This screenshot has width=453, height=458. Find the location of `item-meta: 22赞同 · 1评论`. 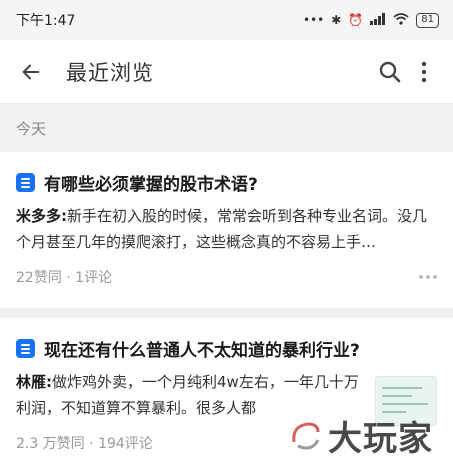

item-meta: 22赞同 · 1评论 is located at coordinates (226, 277).